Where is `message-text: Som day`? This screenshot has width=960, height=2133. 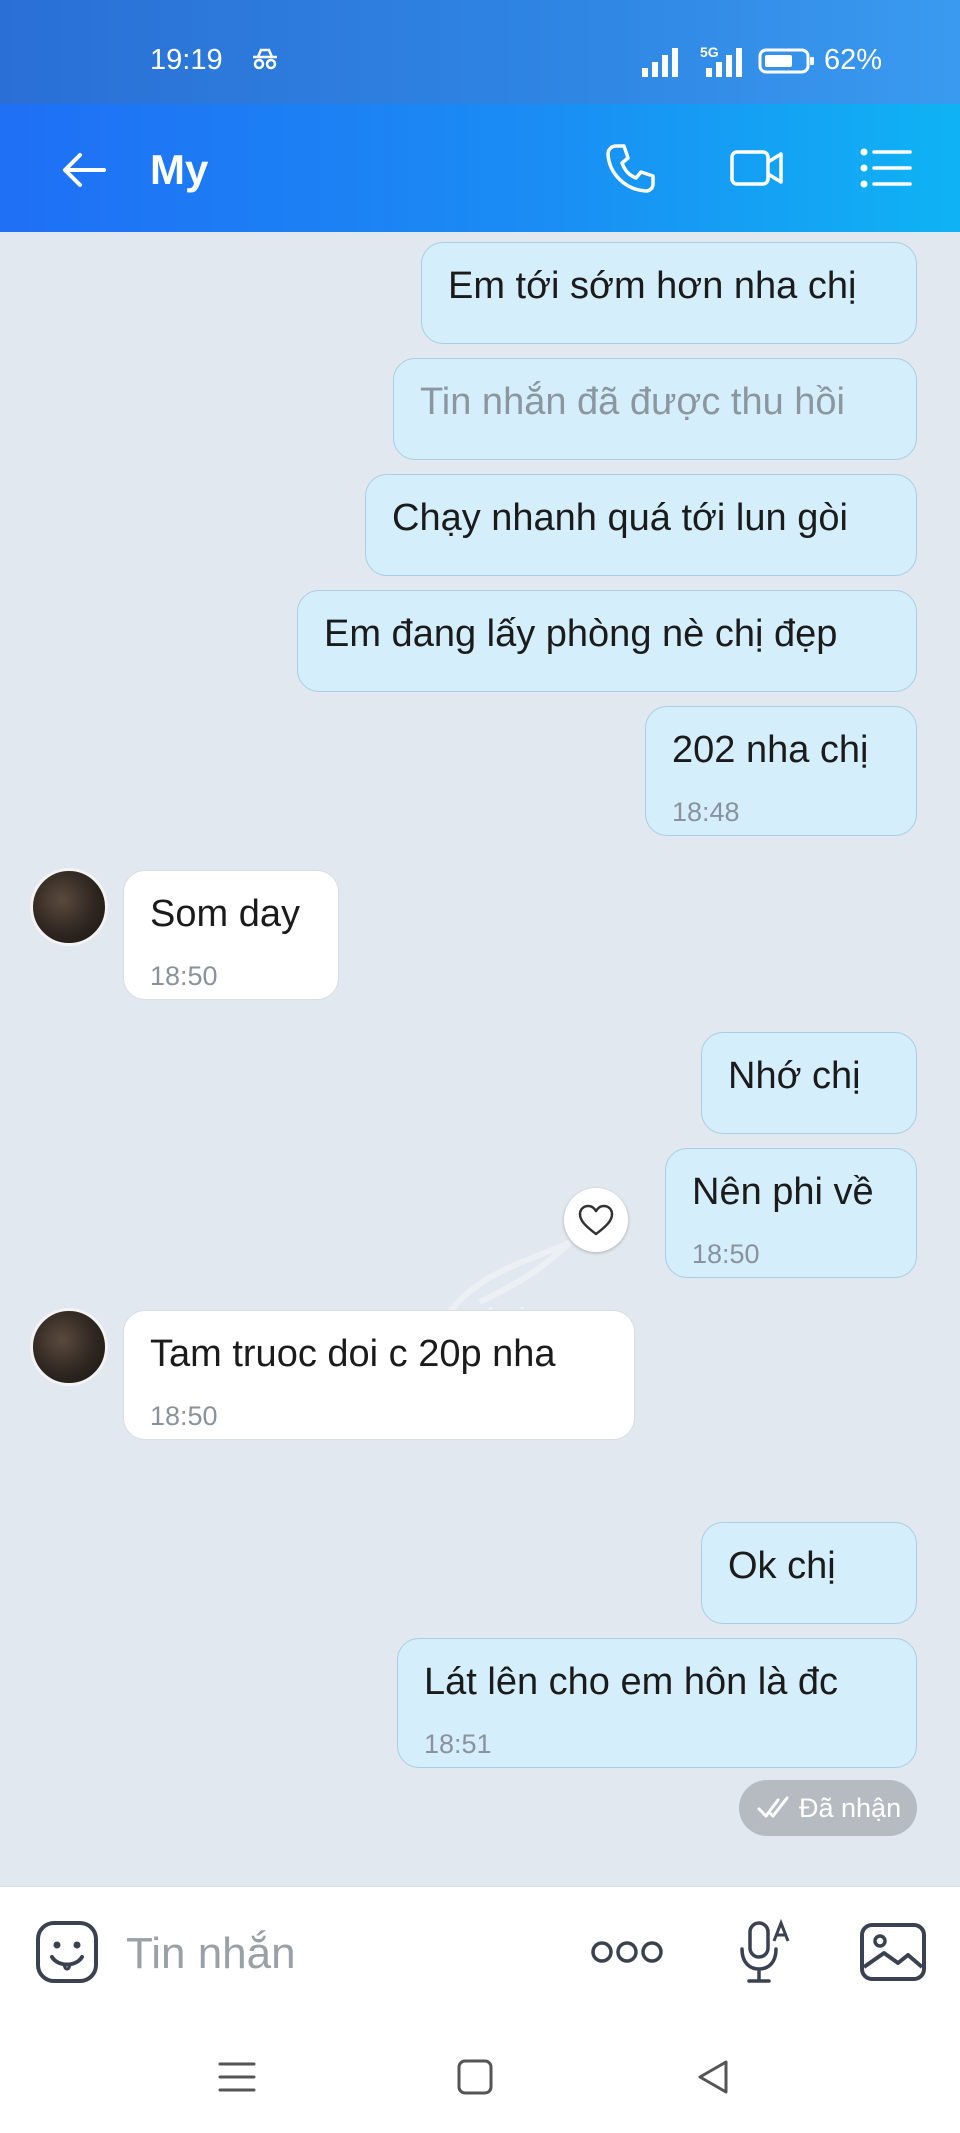
message-text: Som day is located at coordinates (225, 914).